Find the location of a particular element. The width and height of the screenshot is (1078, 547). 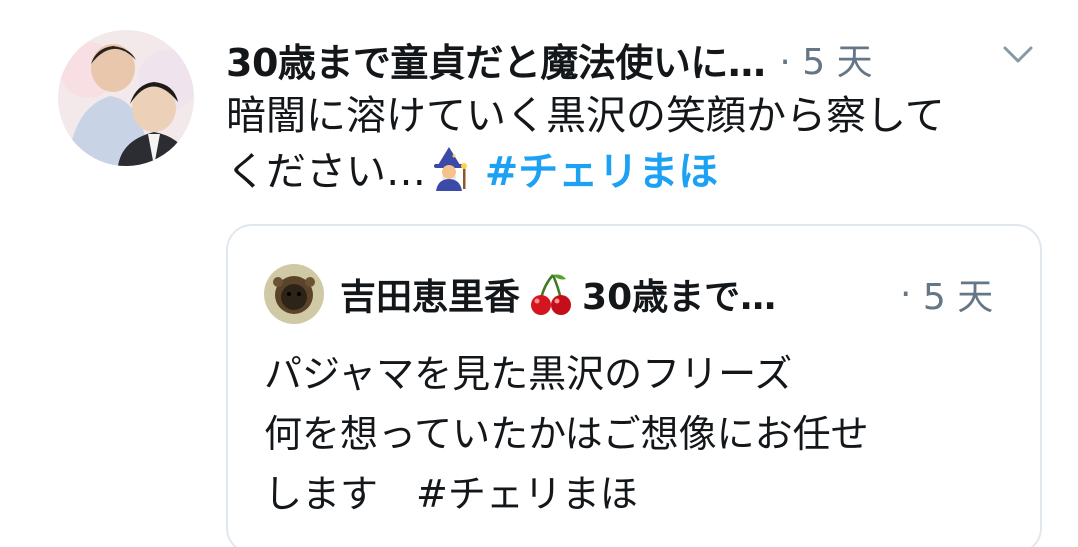

author-avatar is located at coordinates (126, 98).